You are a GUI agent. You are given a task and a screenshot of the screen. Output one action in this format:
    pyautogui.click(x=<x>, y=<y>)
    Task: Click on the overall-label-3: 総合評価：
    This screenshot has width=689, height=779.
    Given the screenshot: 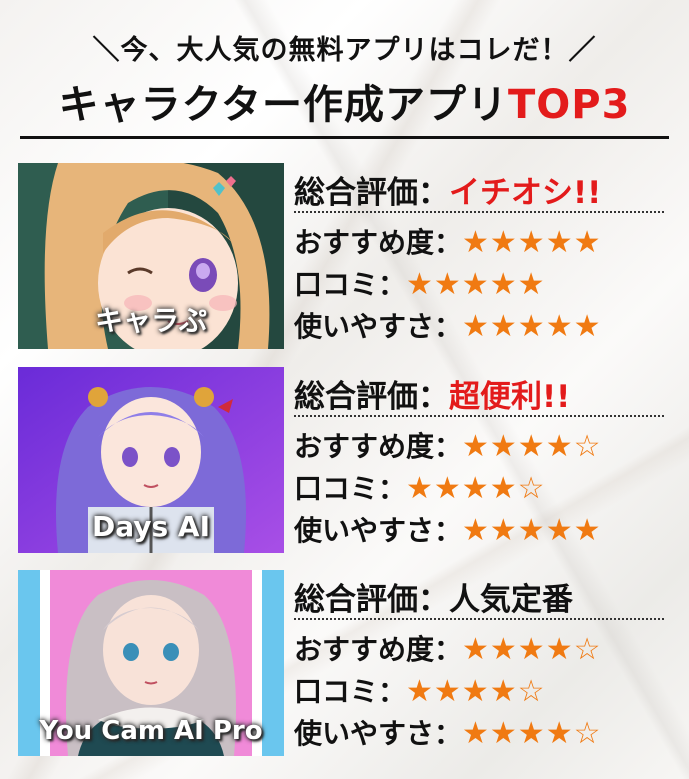 What is the action you would take?
    pyautogui.click(x=371, y=600)
    